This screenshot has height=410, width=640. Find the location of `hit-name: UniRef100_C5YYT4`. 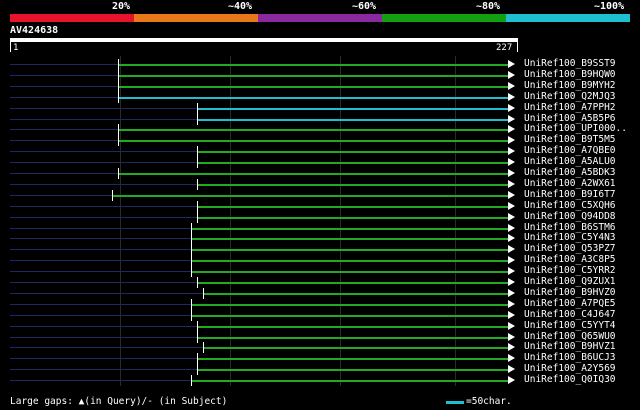

hit-name: UniRef100_C5YYT4 is located at coordinates (570, 325).